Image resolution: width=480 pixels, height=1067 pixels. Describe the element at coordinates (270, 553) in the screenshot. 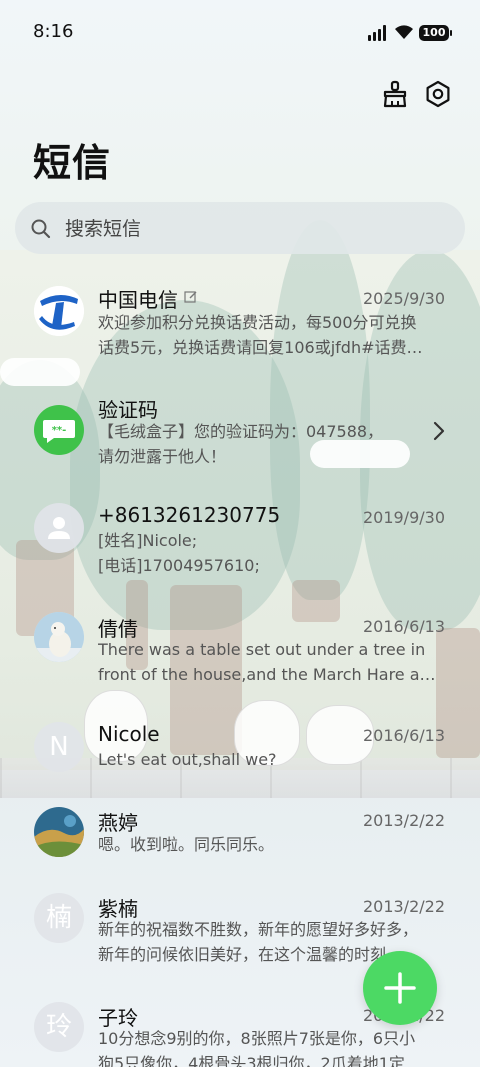

I see `message-preview: [姓名]Nicole; [电话]17004957610;` at that location.